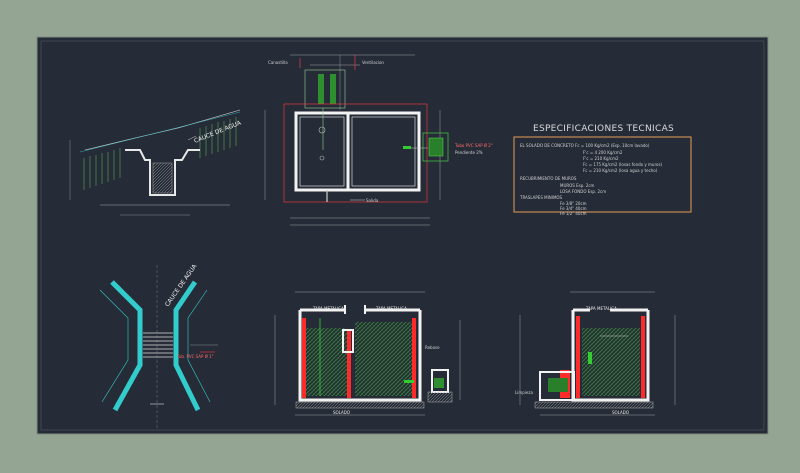 Image resolution: width=800 pixels, height=473 pixels. What do you see at coordinates (620, 412) in the screenshot?
I see `solado-label-b: SOLADO` at bounding box center [620, 412].